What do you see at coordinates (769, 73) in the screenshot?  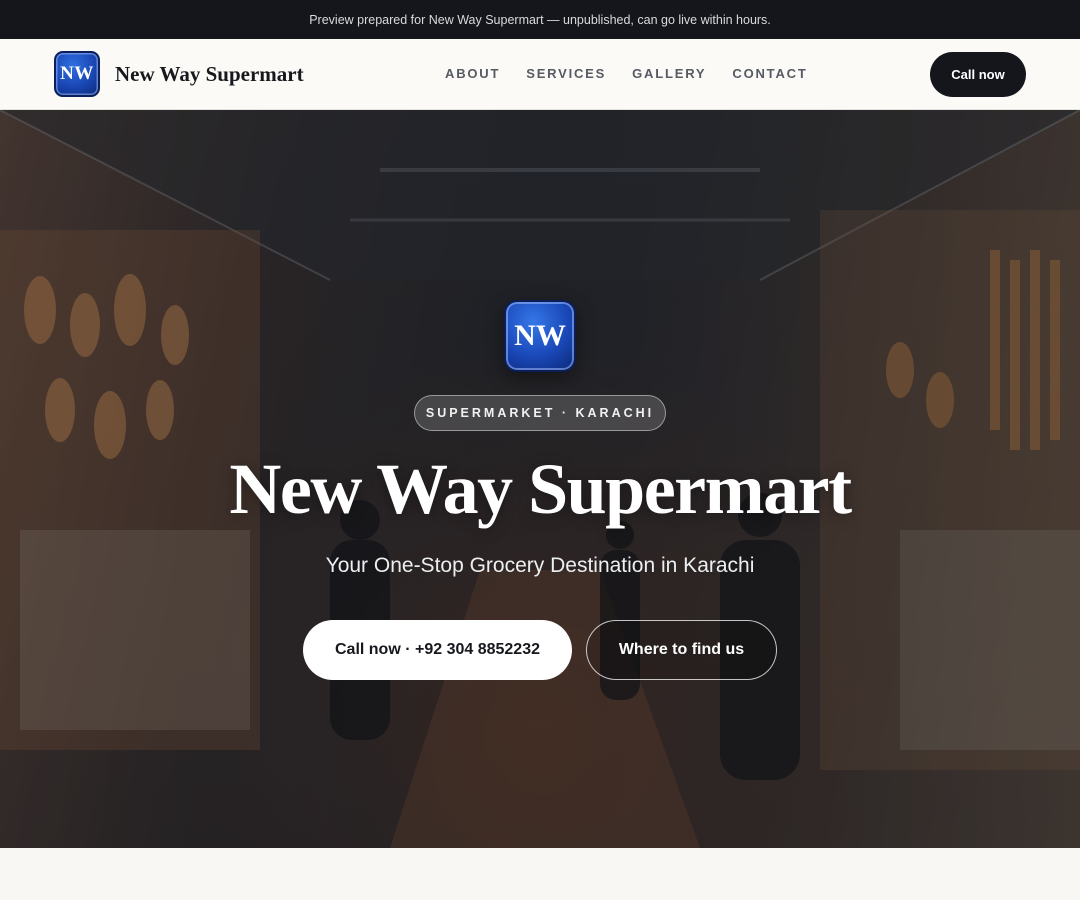 I see `nav-link-contact: CONTACT` at bounding box center [769, 73].